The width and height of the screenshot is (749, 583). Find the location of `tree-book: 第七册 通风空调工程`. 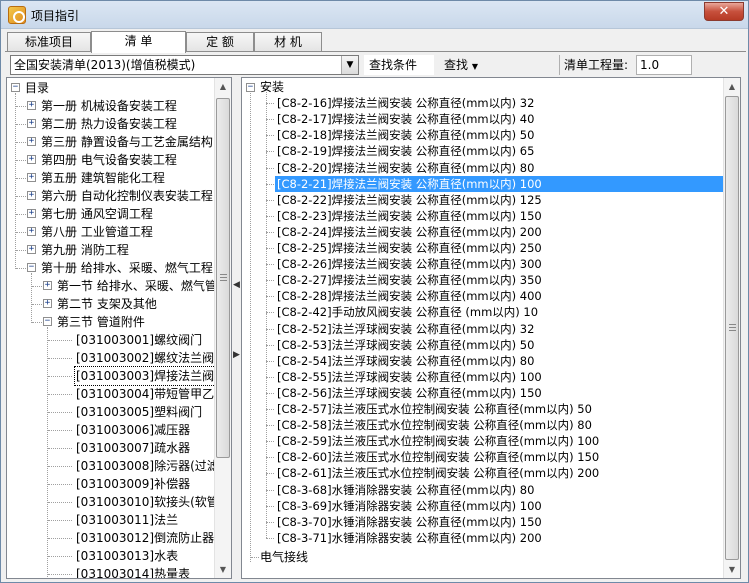

tree-book: 第七册 通风空调工程 is located at coordinates (97, 214).